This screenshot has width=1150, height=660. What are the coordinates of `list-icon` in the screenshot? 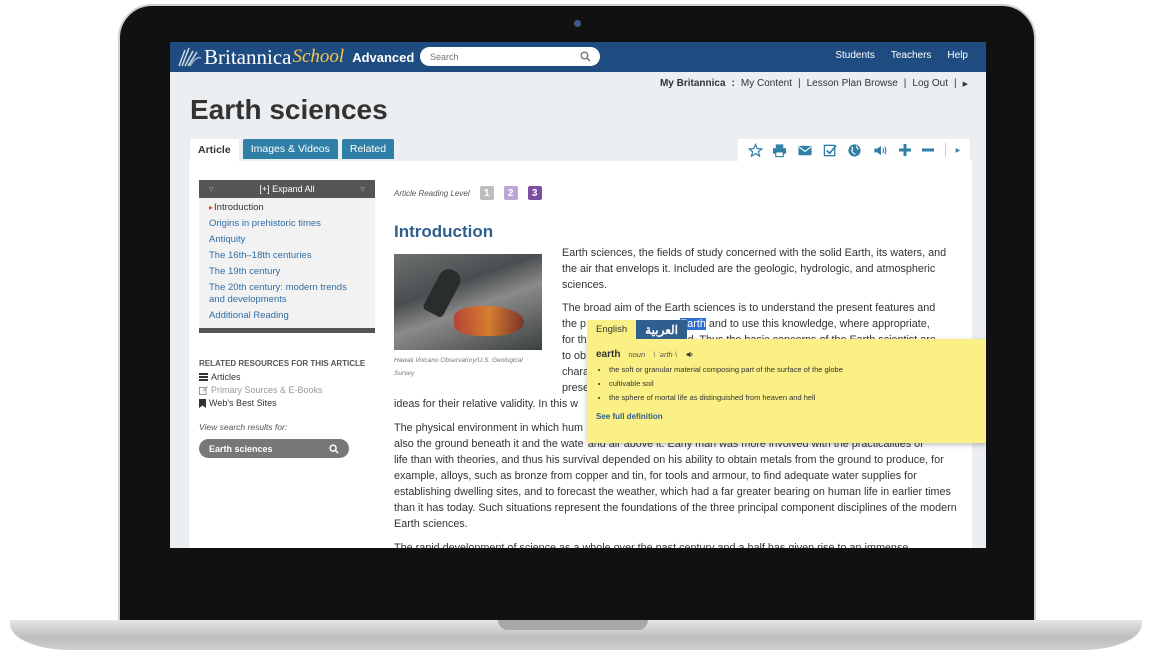 It's located at (203, 377).